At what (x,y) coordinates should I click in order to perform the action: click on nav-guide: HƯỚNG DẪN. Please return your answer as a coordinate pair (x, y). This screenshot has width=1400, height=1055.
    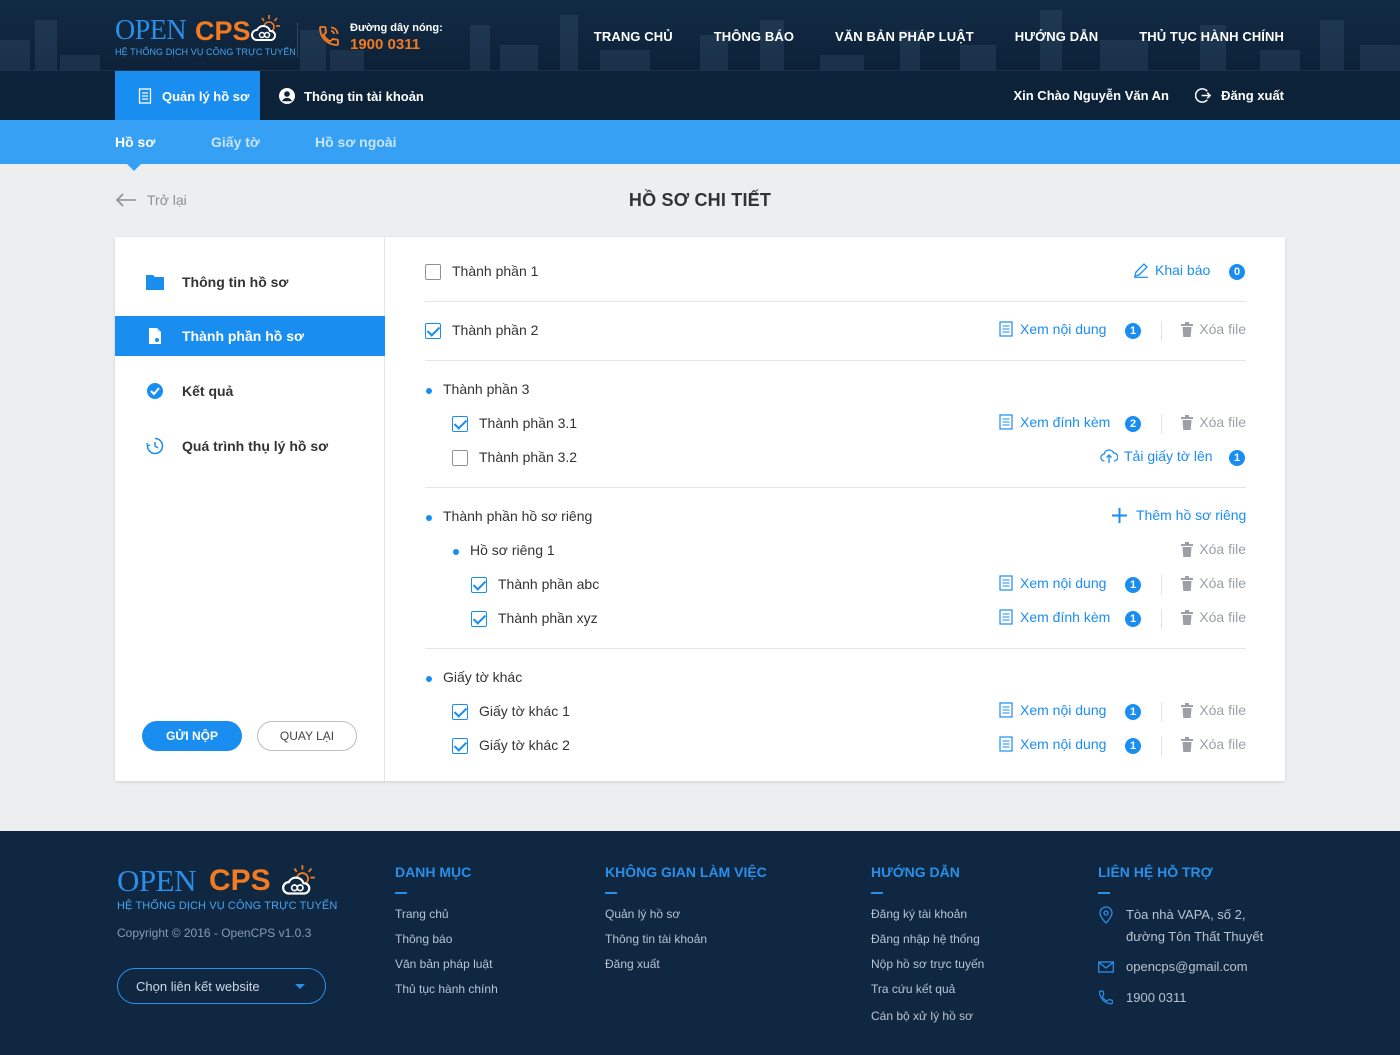
    Looking at the image, I should click on (1056, 36).